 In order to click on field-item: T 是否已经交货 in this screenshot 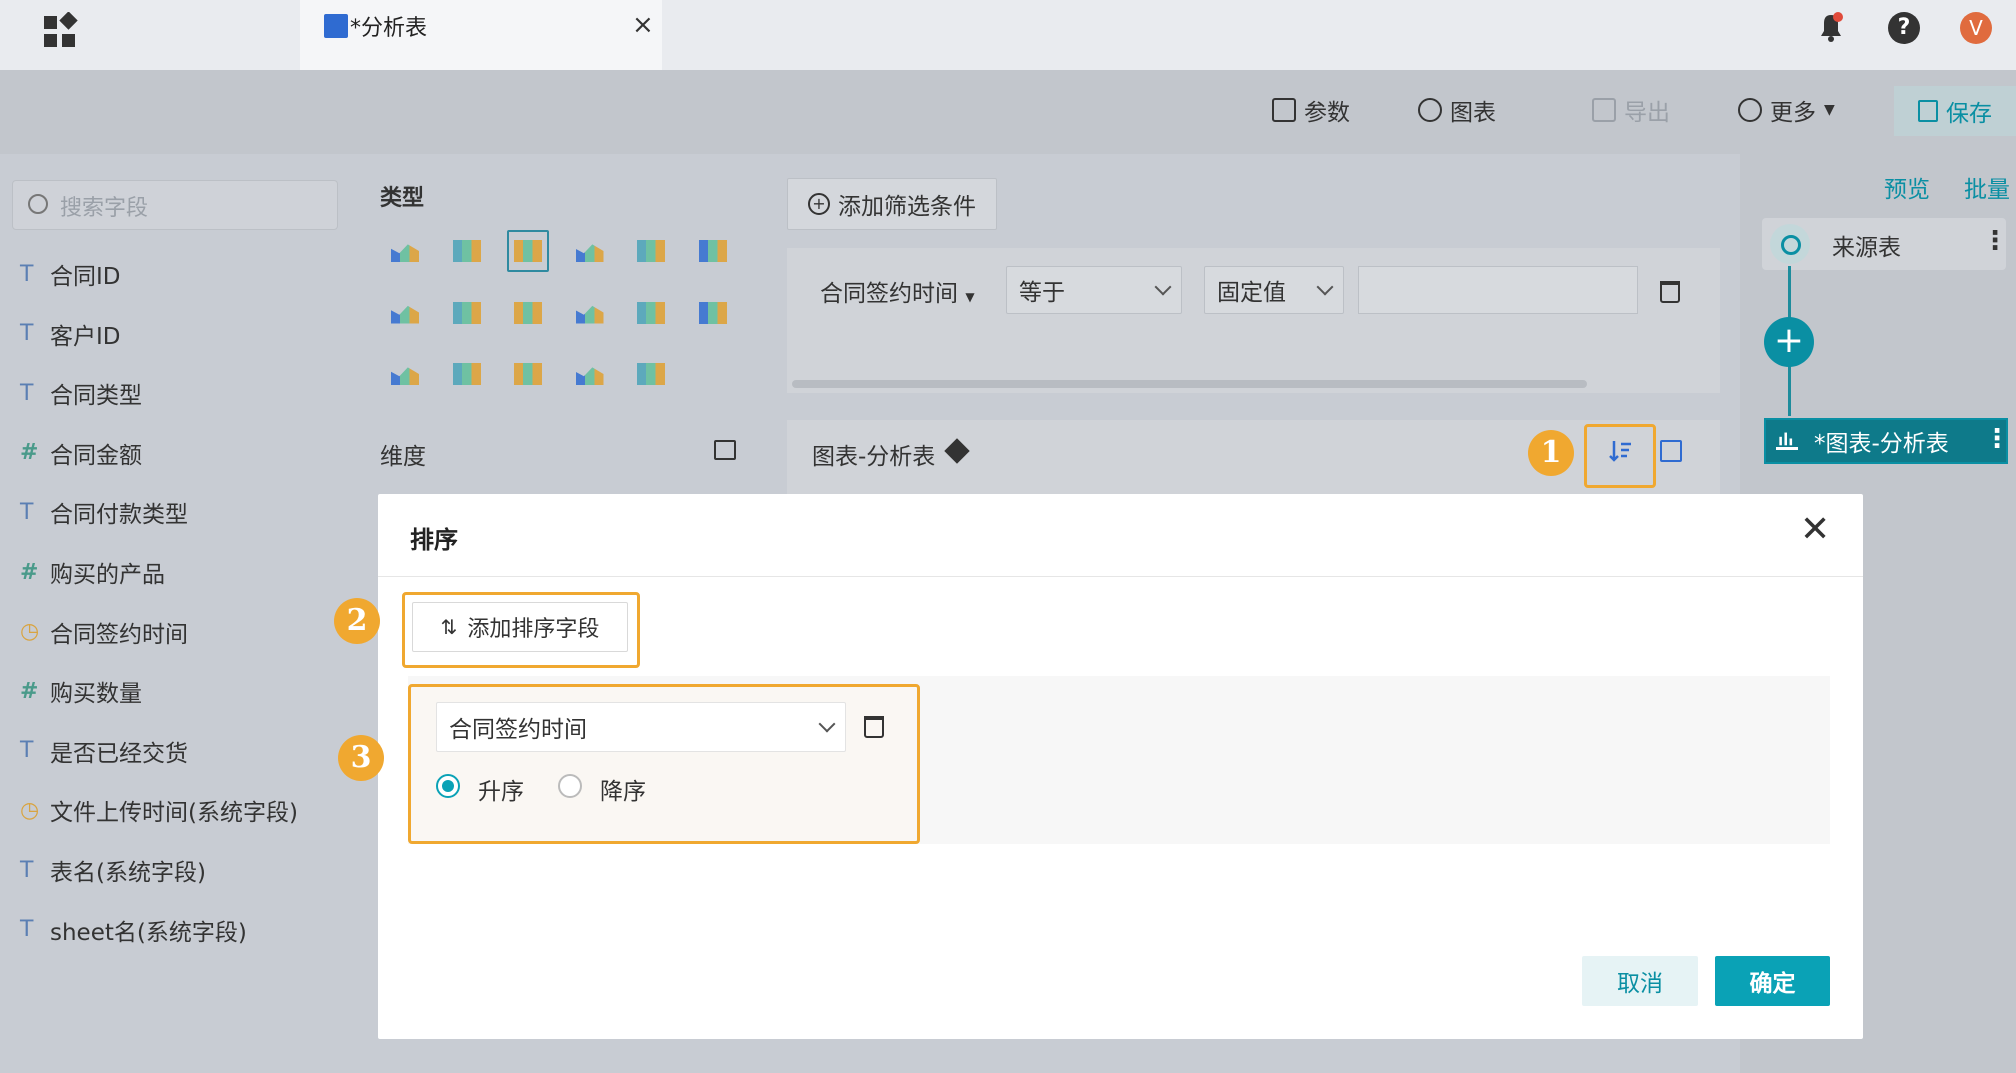, I will do `click(104, 751)`.